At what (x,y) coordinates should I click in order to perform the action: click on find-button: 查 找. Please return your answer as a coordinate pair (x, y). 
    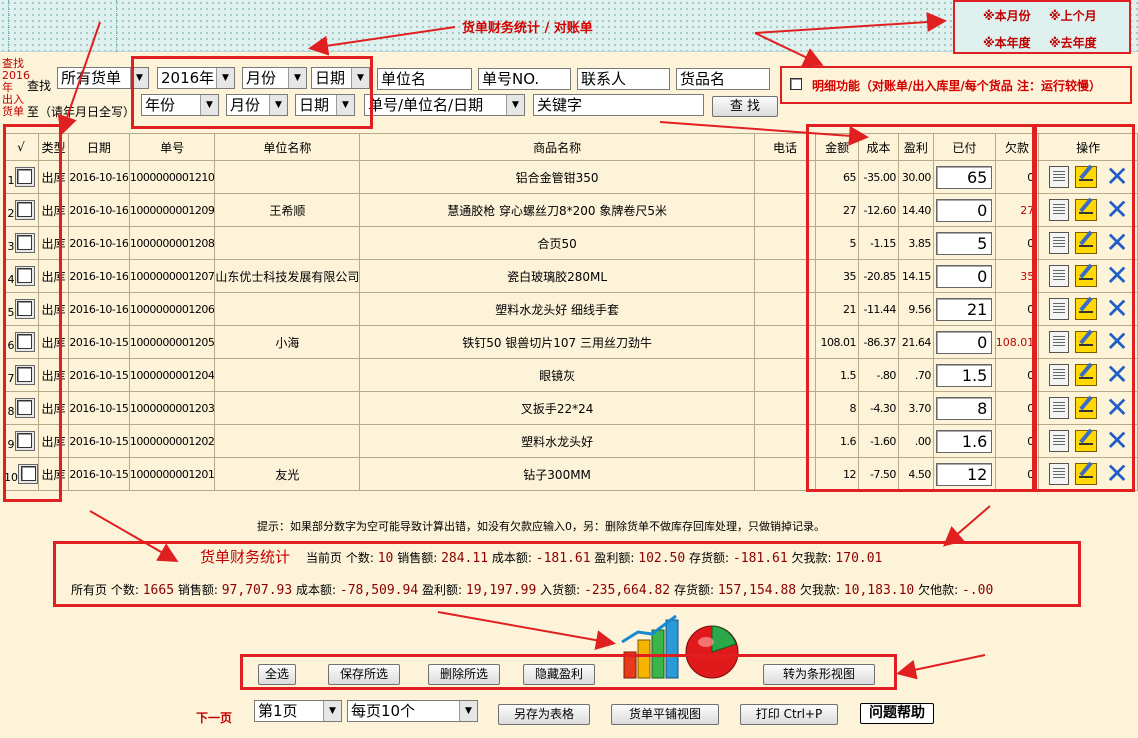
    Looking at the image, I should click on (745, 106).